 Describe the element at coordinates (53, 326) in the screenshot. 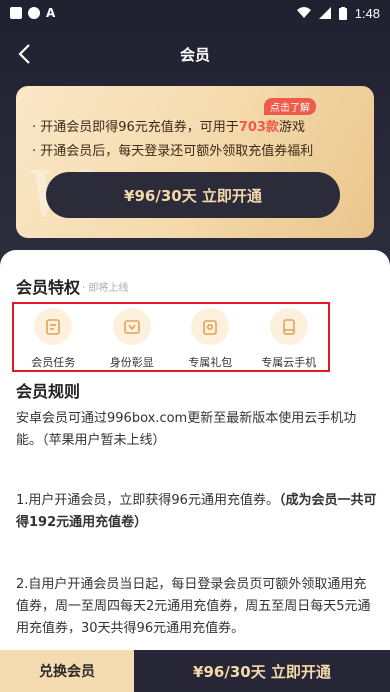

I see `task-icon` at that location.